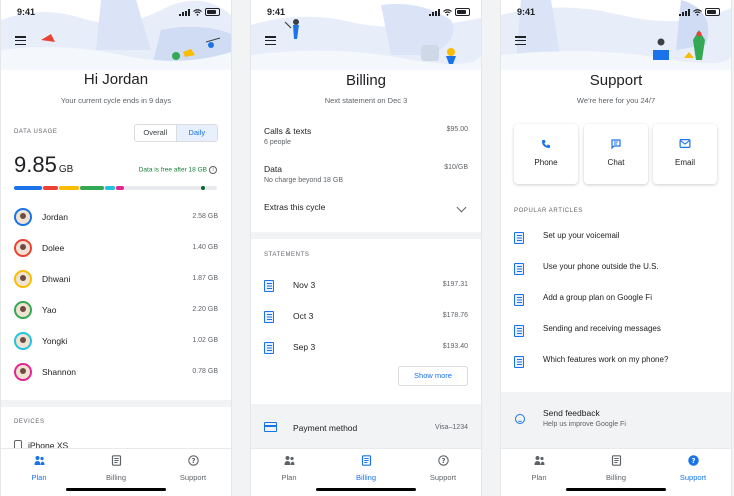 The width and height of the screenshot is (734, 496). I want to click on email-icon, so click(685, 143).